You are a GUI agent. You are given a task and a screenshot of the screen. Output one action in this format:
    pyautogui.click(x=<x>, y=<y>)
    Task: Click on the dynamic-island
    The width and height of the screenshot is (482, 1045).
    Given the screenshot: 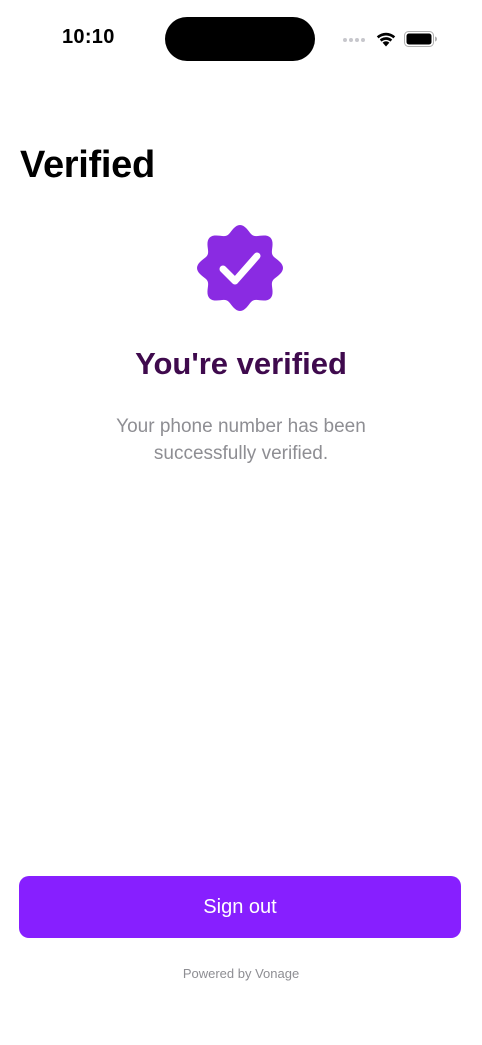 What is the action you would take?
    pyautogui.click(x=240, y=39)
    